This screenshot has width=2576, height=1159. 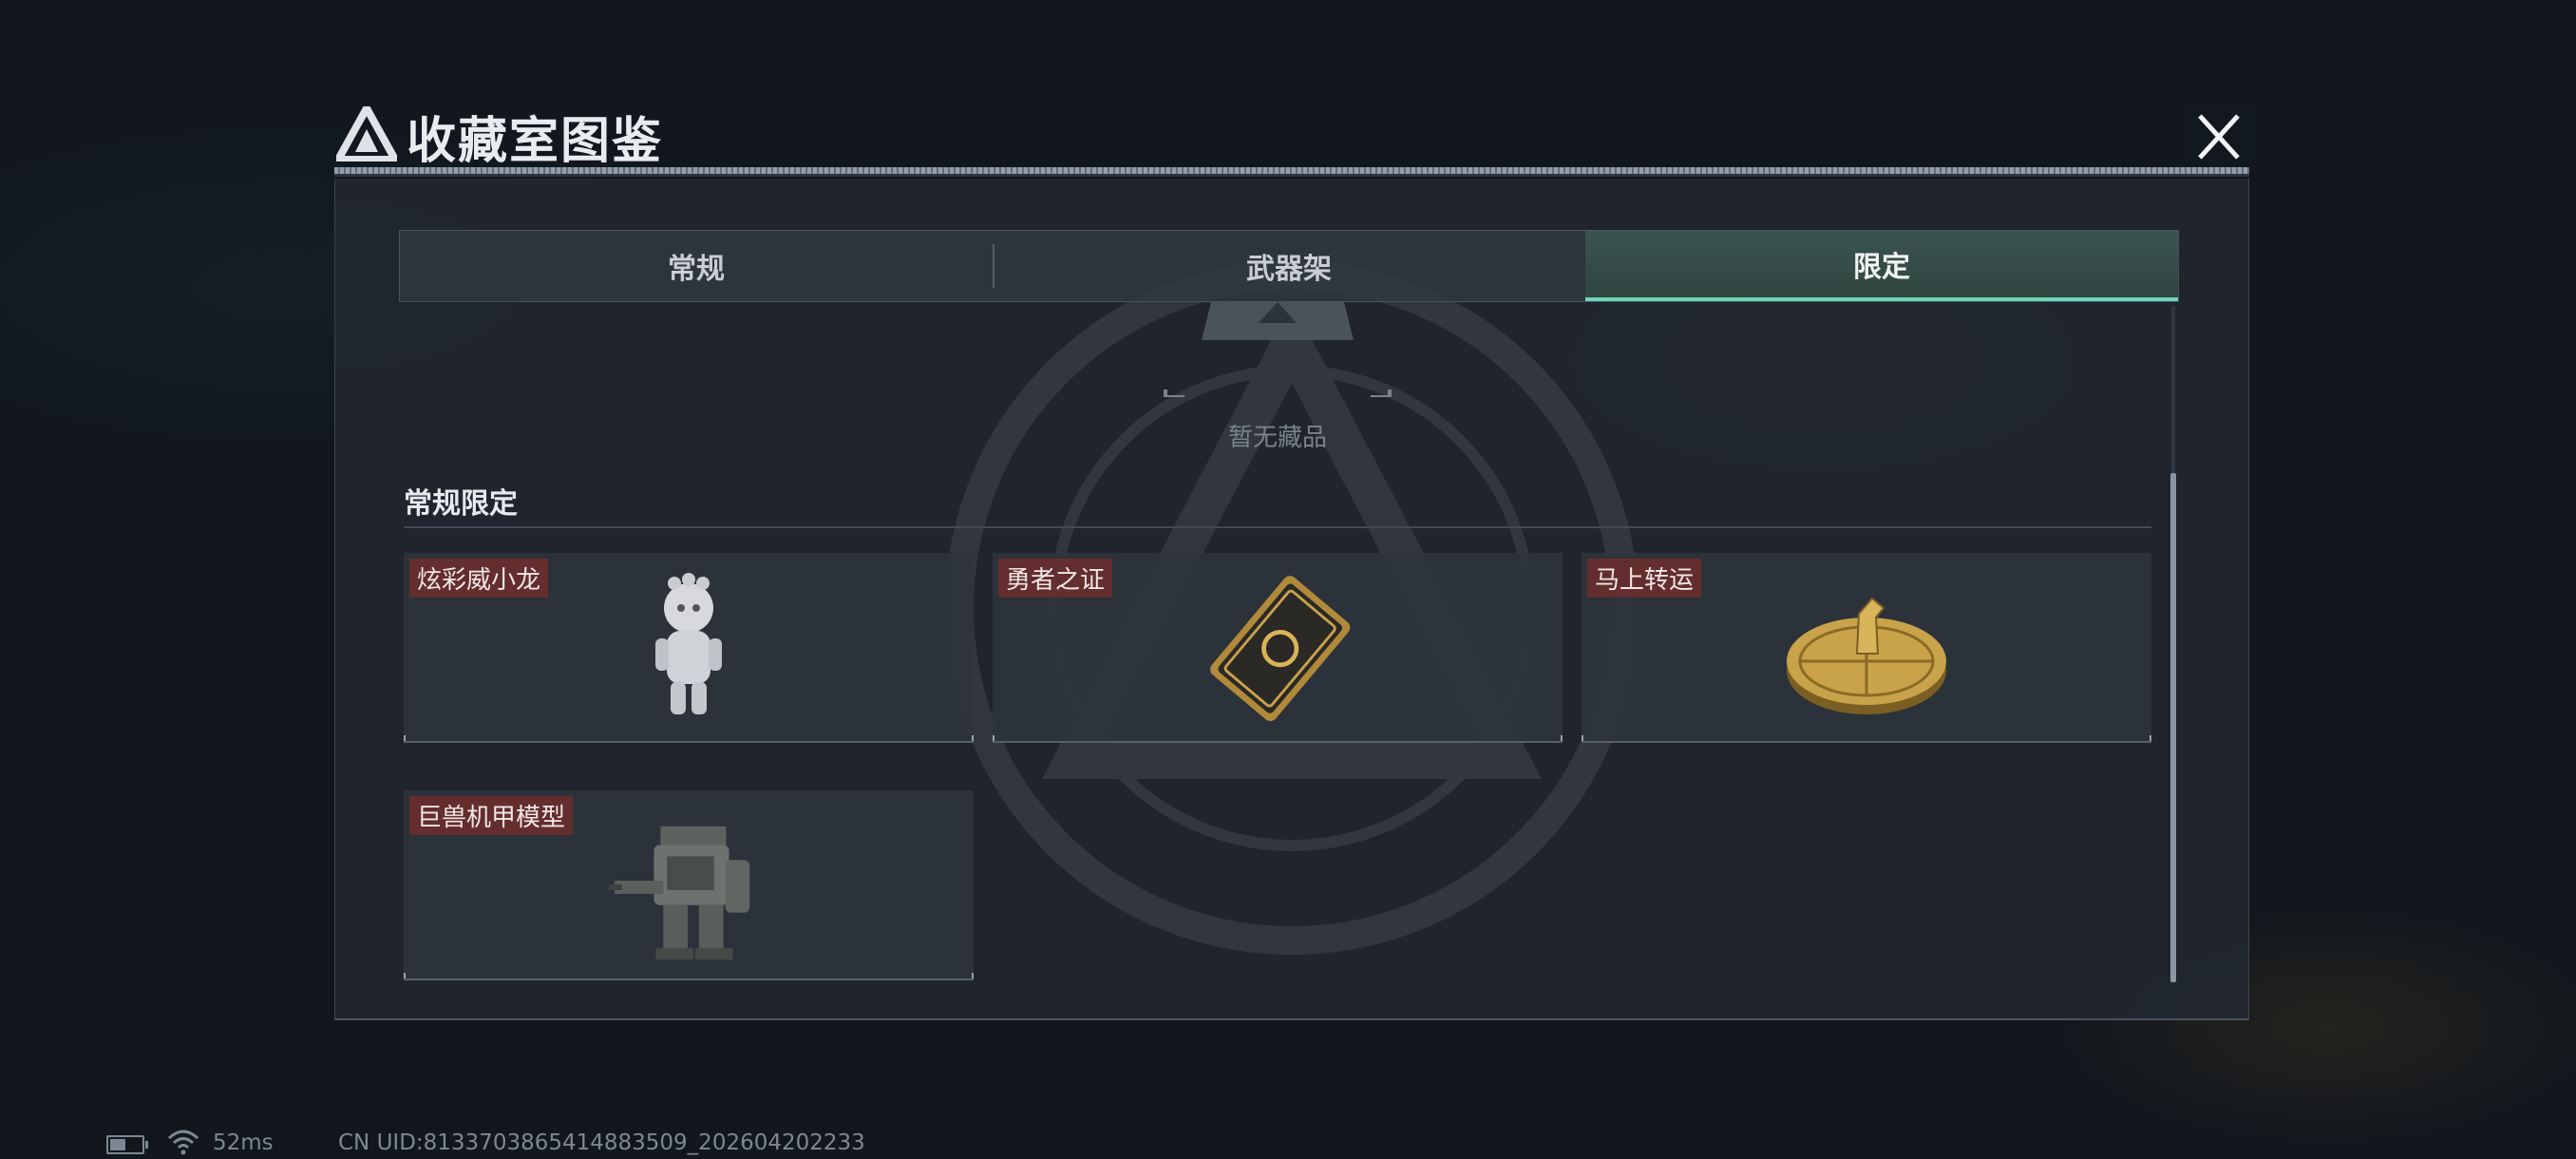 I want to click on tab-weapon-rack: 武器架, so click(x=1289, y=266).